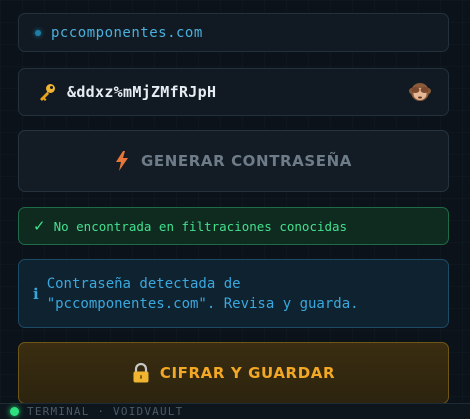 Image resolution: width=470 pixels, height=419 pixels. Describe the element at coordinates (121, 161) in the screenshot. I see `lightning-bolt-icon` at that location.